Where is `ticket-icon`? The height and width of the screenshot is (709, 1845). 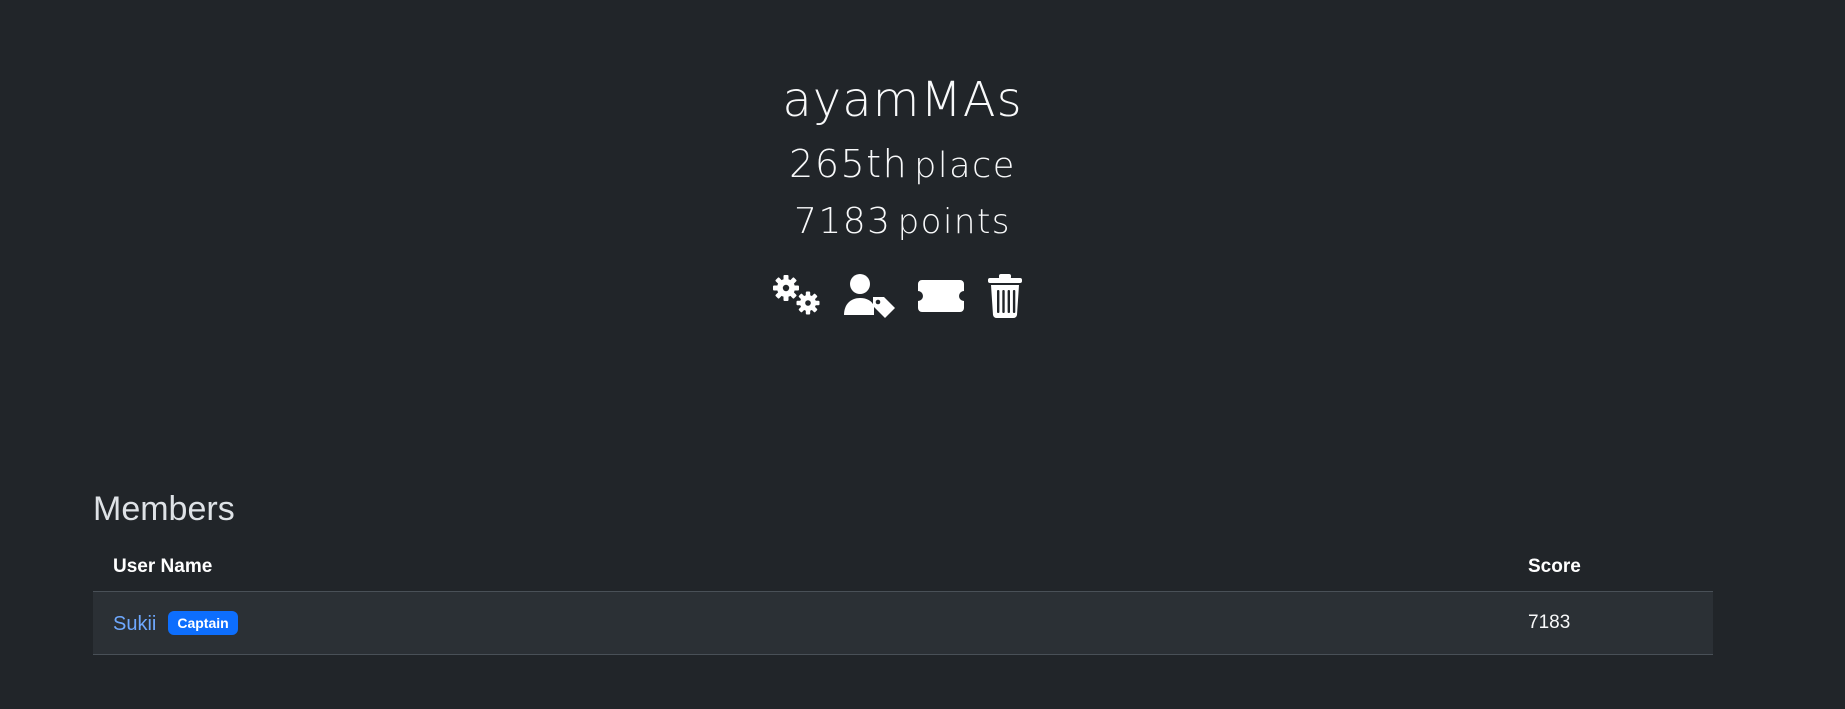 ticket-icon is located at coordinates (941, 296).